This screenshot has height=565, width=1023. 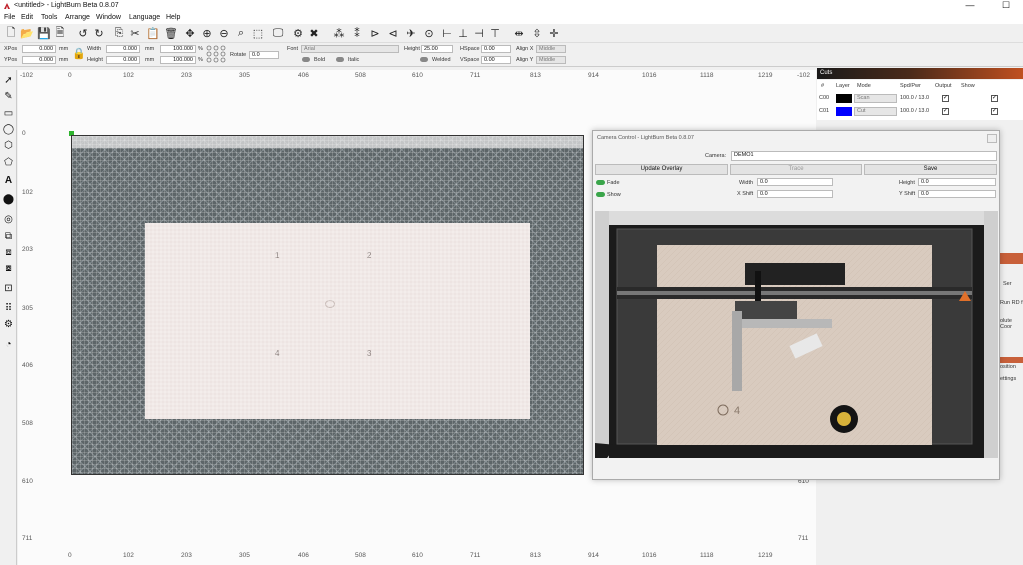 I want to click on cut-icon: ✂, so click(x=135, y=33).